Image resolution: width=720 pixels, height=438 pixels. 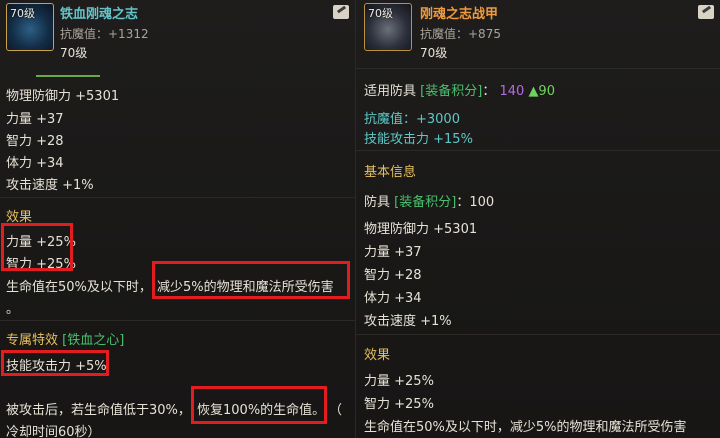 What do you see at coordinates (460, 34) in the screenshot?
I see `right-item-resist: 抗魔值：+875` at bounding box center [460, 34].